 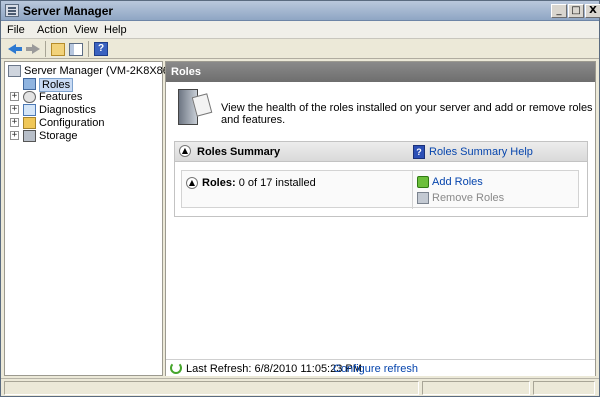 I want to click on maximize-button: □, so click(x=576, y=11).